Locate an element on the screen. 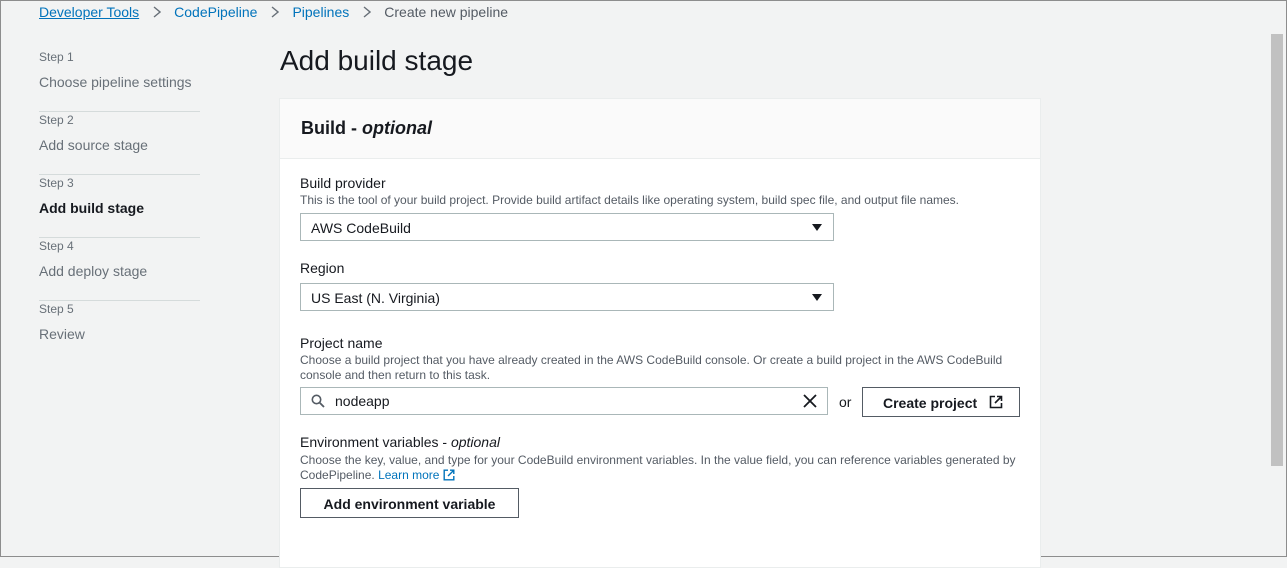 The image size is (1287, 568). step-title: Choose pipeline settings is located at coordinates (115, 82).